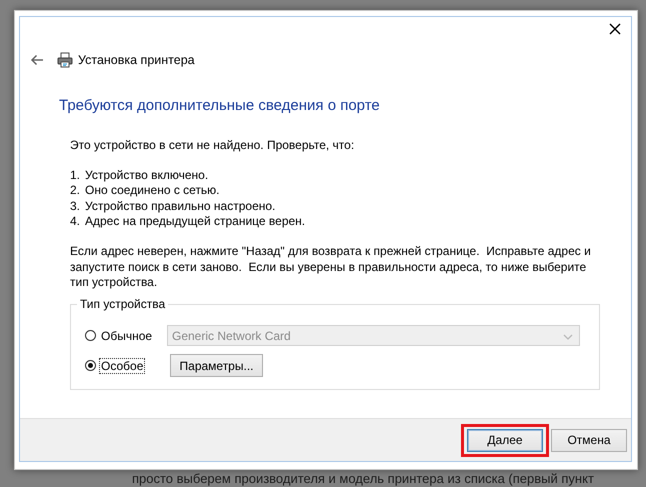 Image resolution: width=646 pixels, height=487 pixels. I want to click on list-number: 2., so click(76, 191).